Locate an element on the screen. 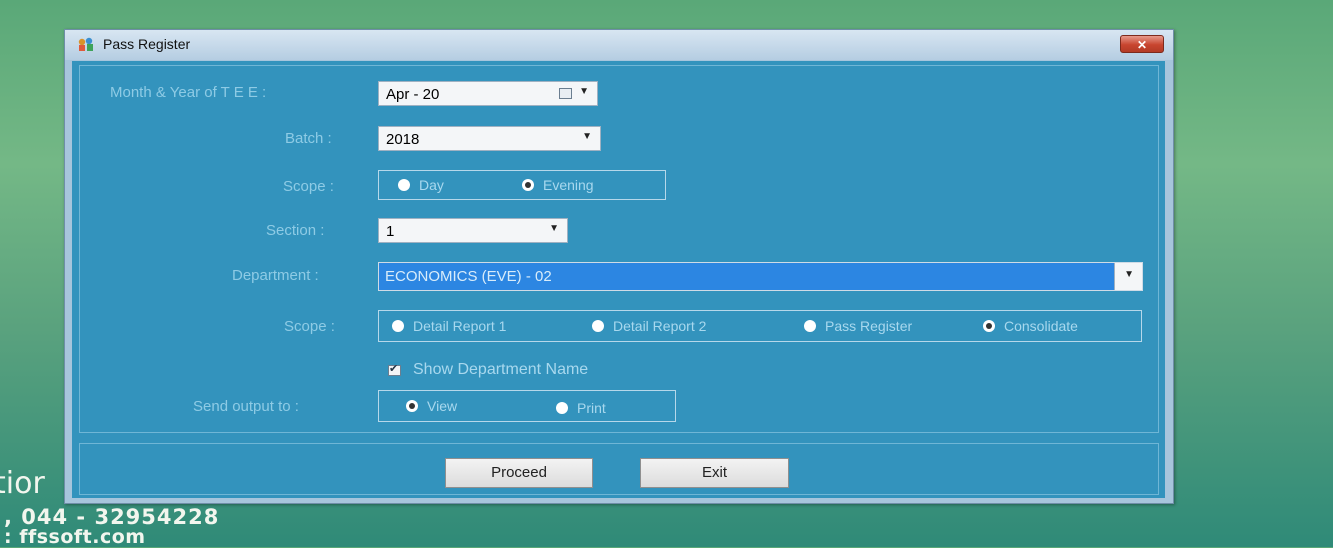 This screenshot has height=548, width=1333. scope-label: Scope : is located at coordinates (308, 186).